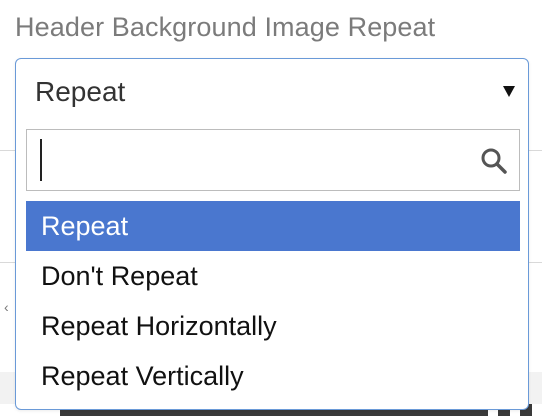 The width and height of the screenshot is (542, 416). I want to click on chevron-left-icon: ‹, so click(6, 307).